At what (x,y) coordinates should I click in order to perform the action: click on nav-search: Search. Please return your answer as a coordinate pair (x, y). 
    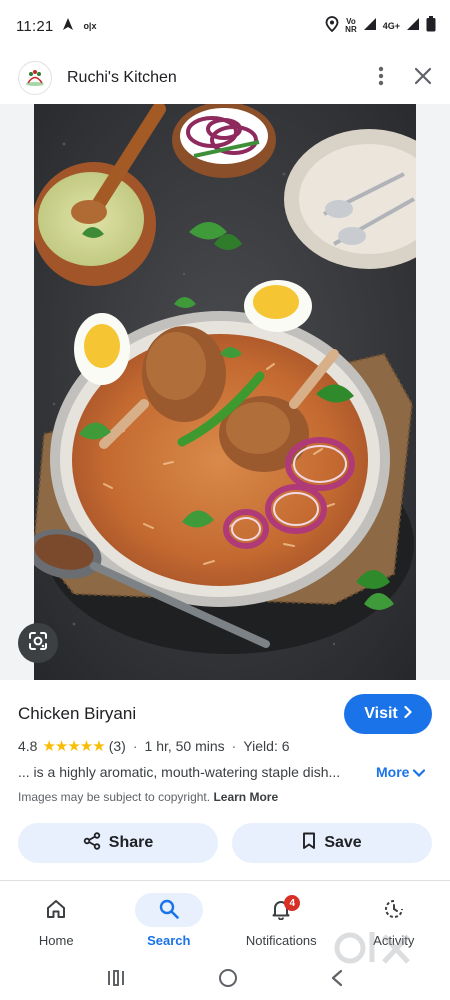
    Looking at the image, I should click on (169, 920).